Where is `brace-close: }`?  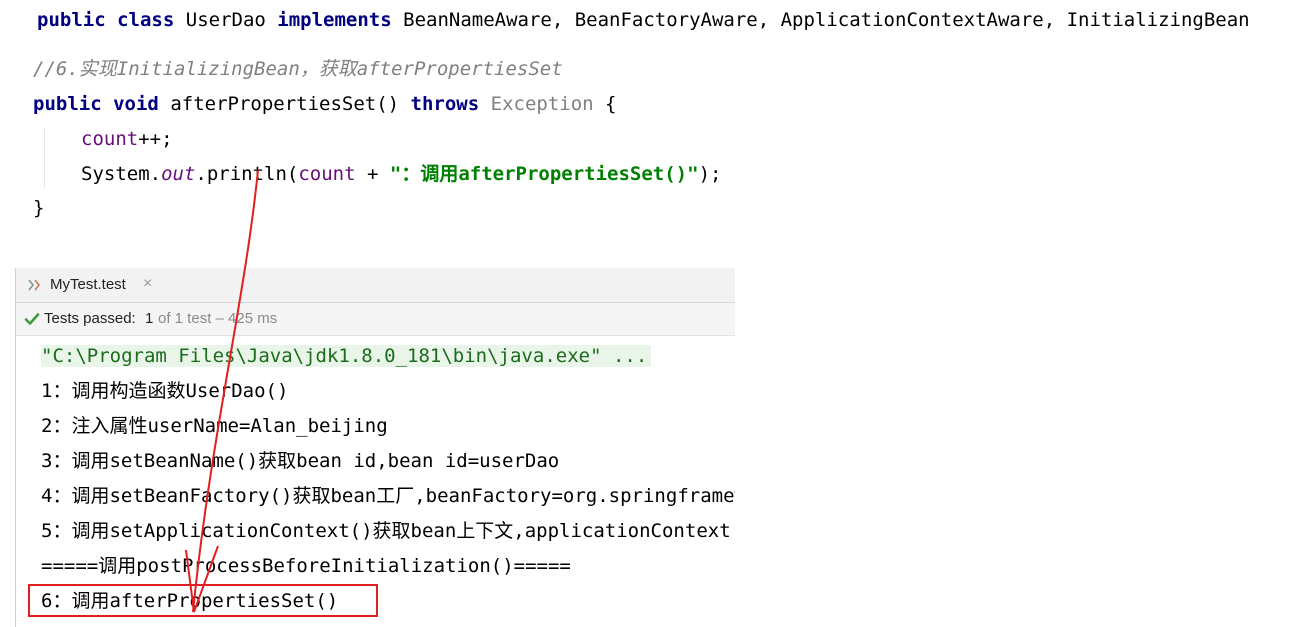
brace-close: } is located at coordinates (39, 208).